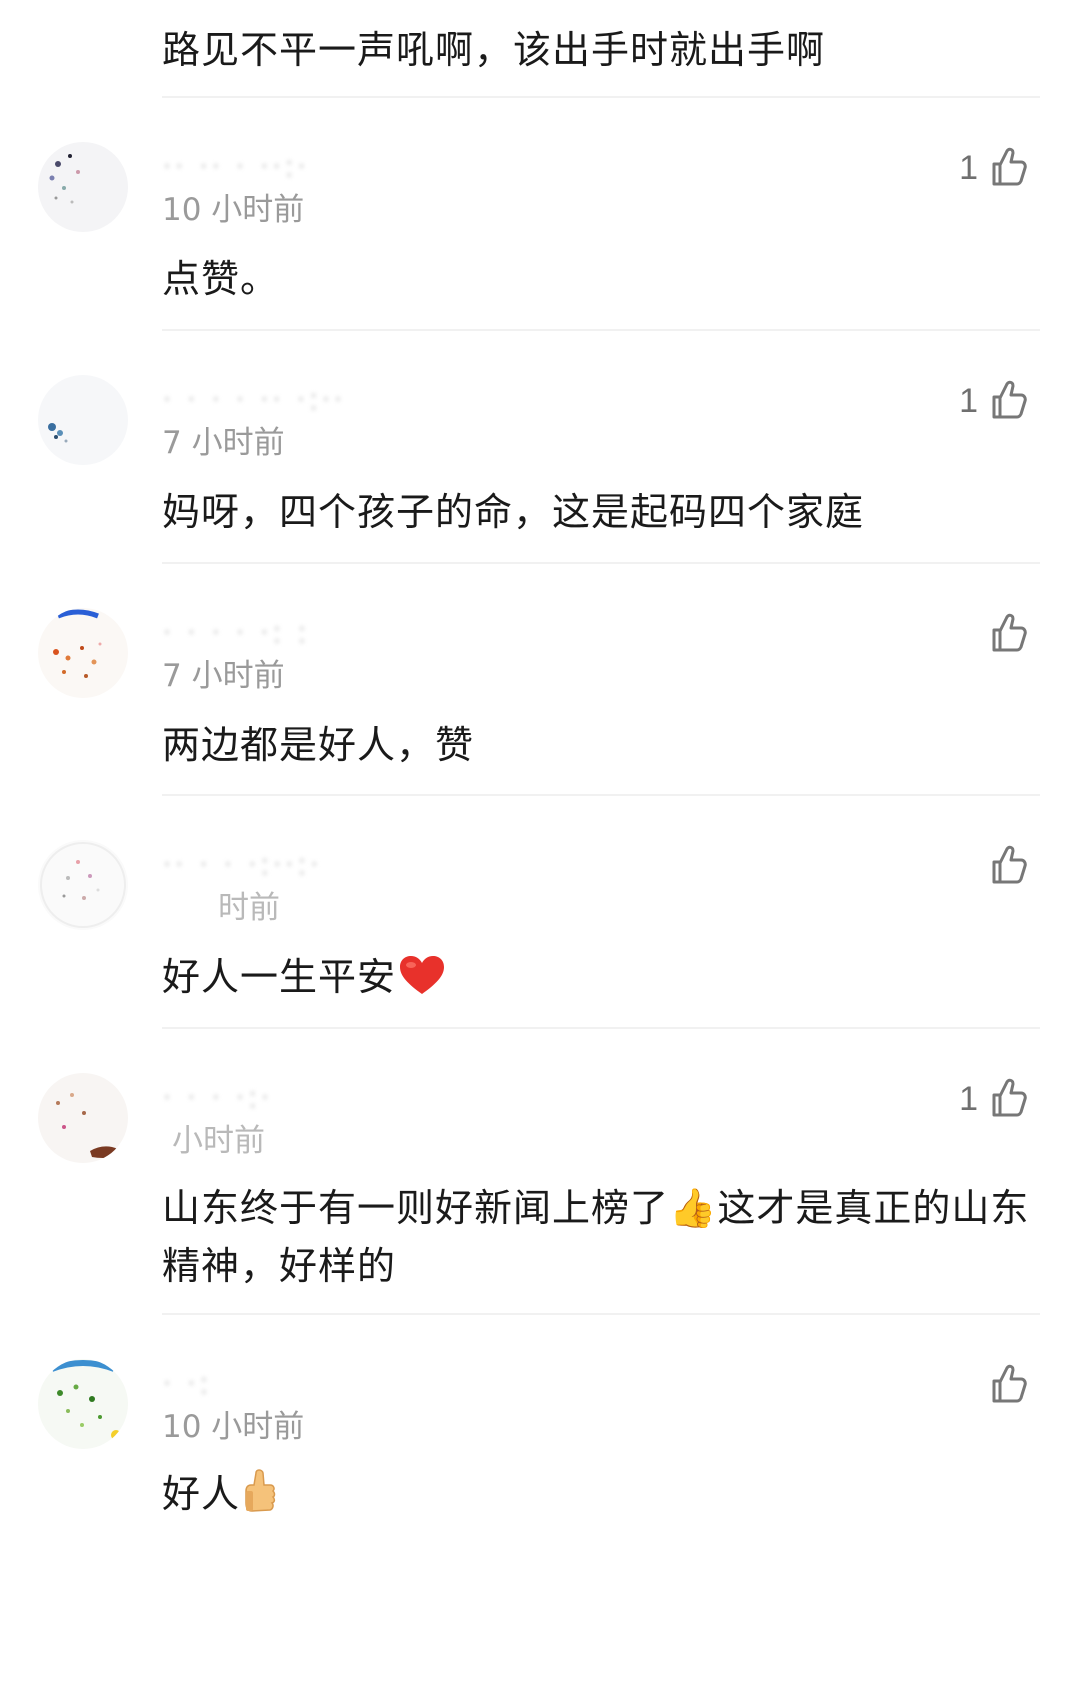 This screenshot has height=1702, width=1080. What do you see at coordinates (186, 1383) in the screenshot?
I see `username: · ·:` at bounding box center [186, 1383].